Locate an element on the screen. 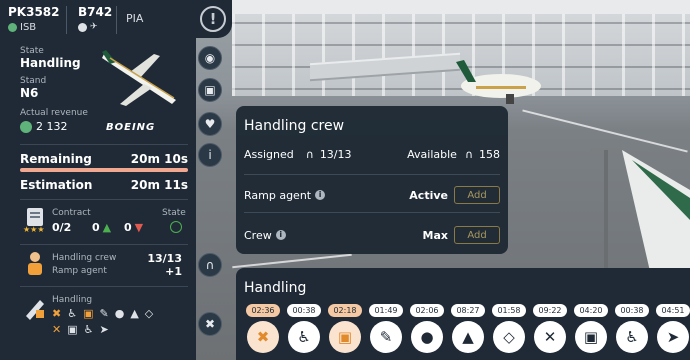 The height and width of the screenshot is (360, 690). handling-tools-icon is located at coordinates (35, 310).